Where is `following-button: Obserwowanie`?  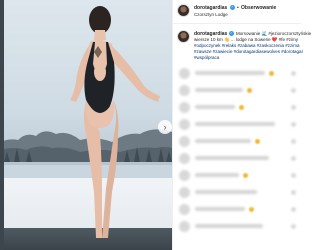 following-button: Obserwowanie is located at coordinates (258, 8).